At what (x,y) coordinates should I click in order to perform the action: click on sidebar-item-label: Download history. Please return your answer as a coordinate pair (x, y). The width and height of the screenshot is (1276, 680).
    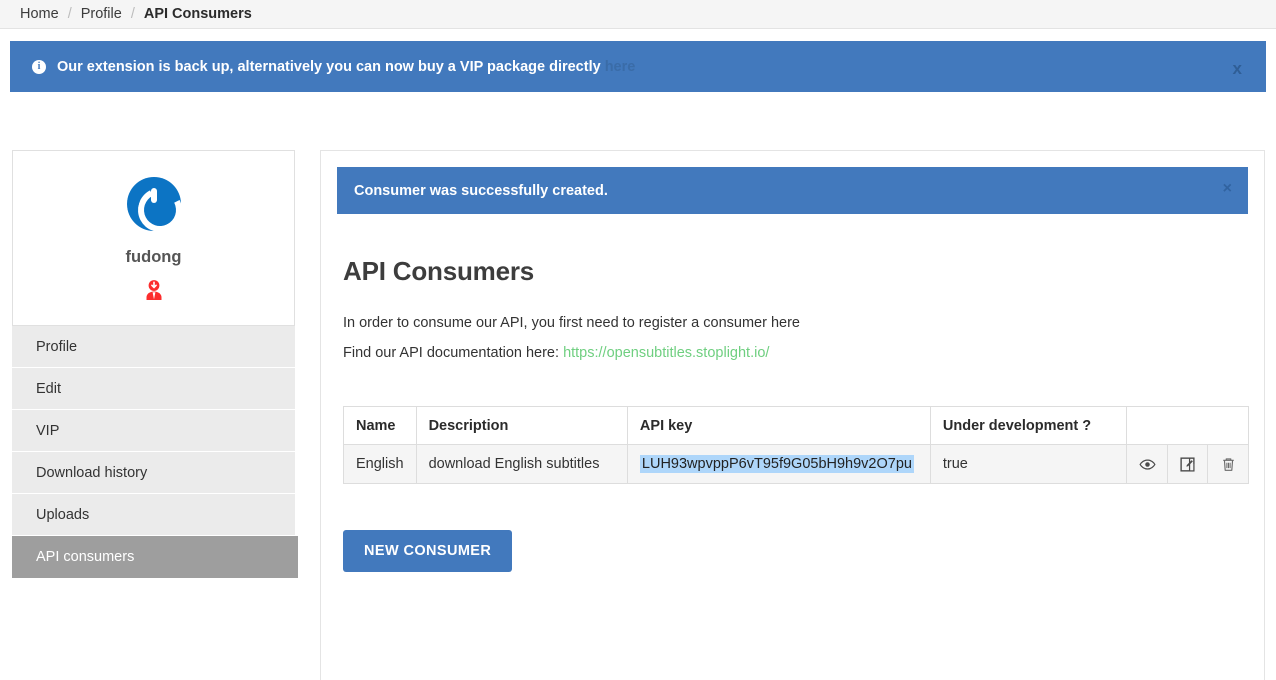
    Looking at the image, I should click on (92, 472).